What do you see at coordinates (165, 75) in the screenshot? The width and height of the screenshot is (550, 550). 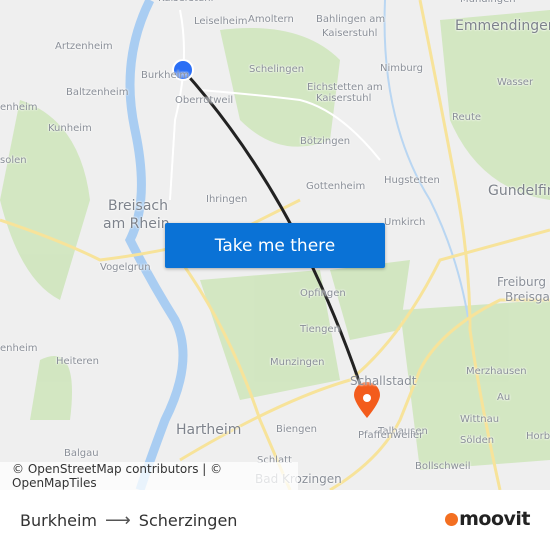 I see `place-label: Burkheim` at bounding box center [165, 75].